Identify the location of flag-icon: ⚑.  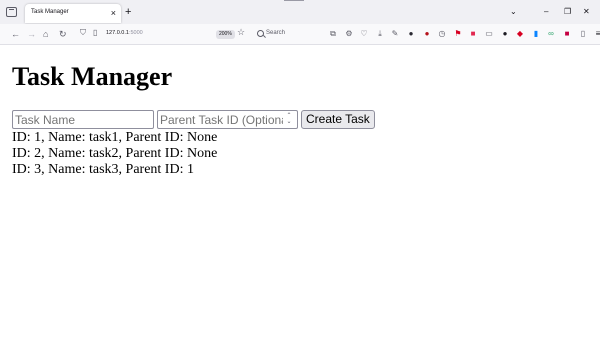
(458, 34).